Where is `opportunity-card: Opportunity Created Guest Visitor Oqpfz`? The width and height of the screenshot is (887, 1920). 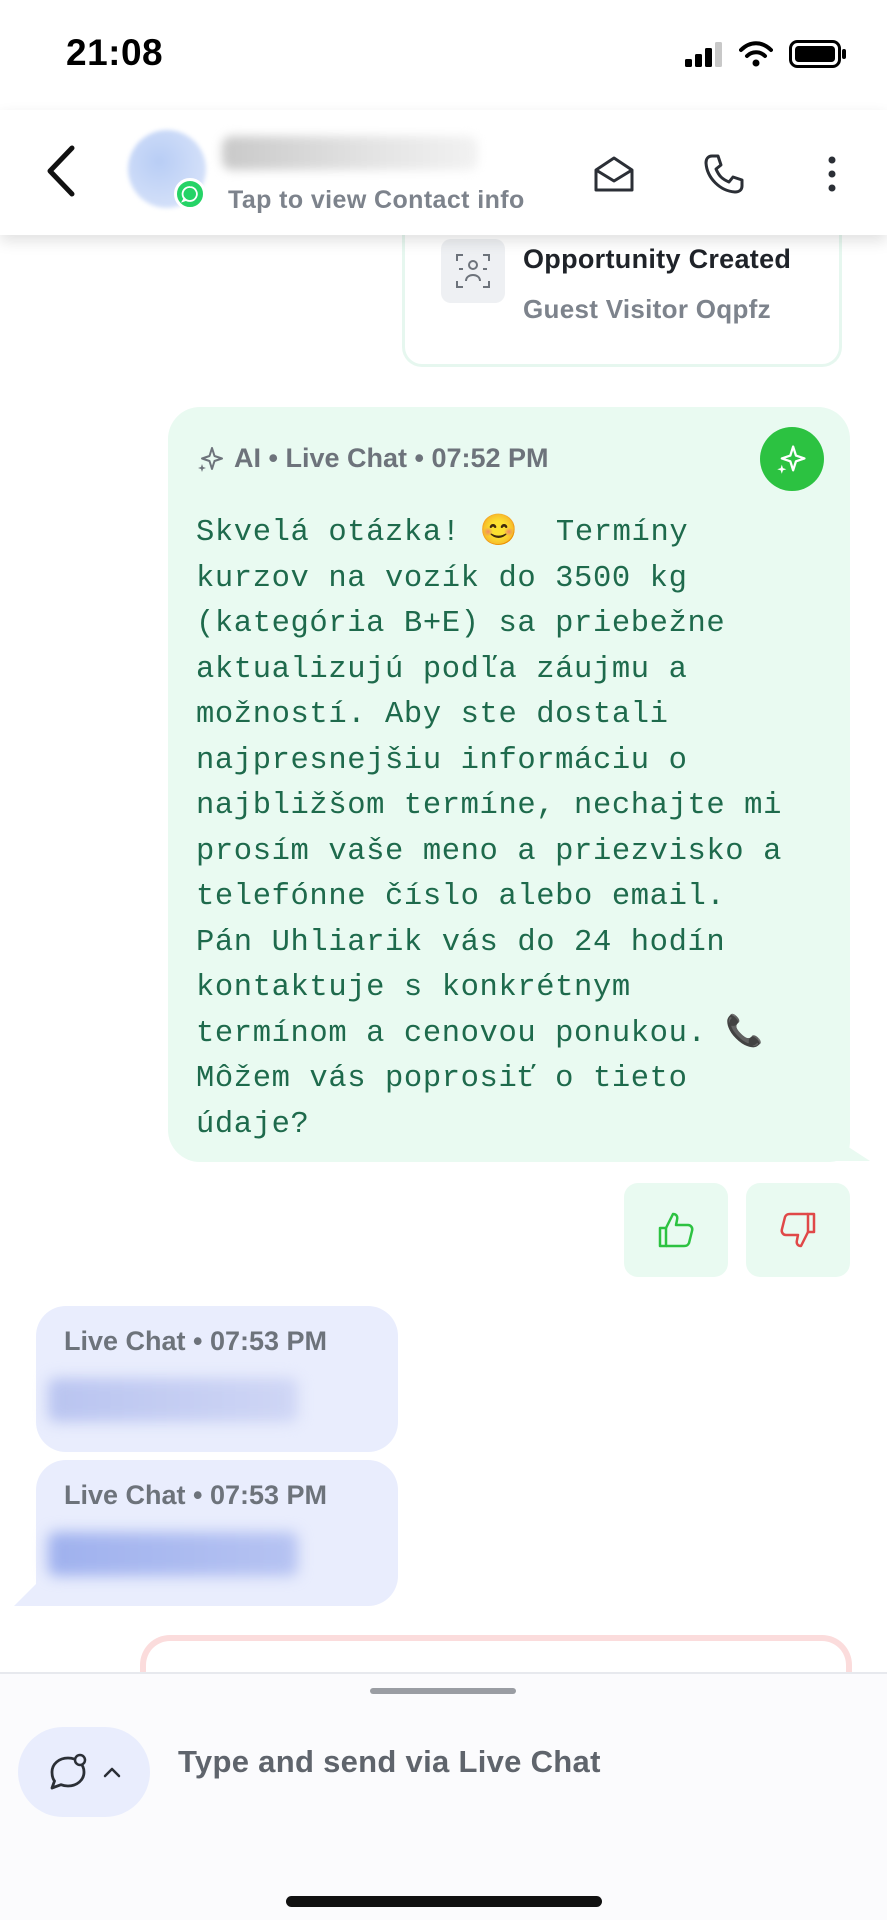 opportunity-card: Opportunity Created Guest Visitor Oqpfz is located at coordinates (622, 301).